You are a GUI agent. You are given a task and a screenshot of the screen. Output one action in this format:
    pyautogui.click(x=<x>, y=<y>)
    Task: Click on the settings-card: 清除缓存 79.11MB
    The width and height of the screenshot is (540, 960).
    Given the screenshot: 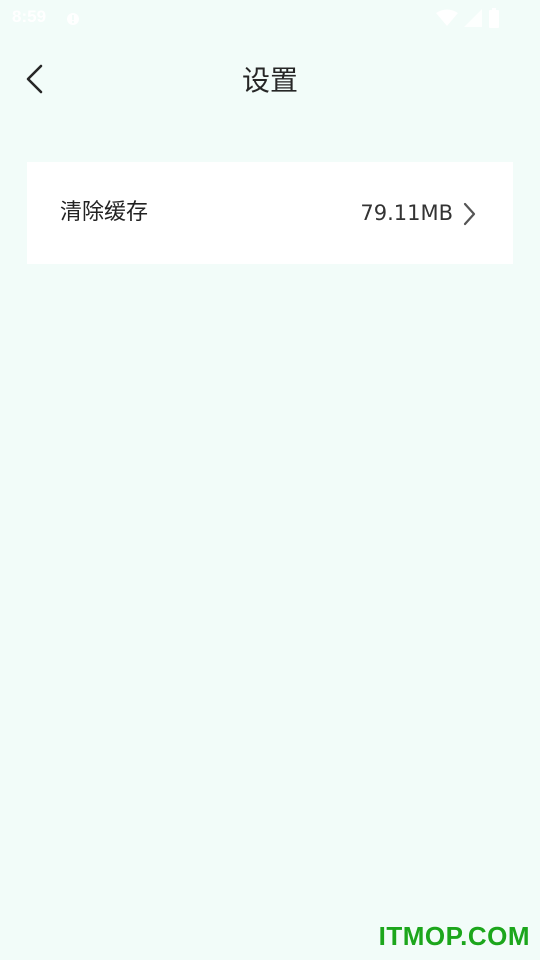 What is the action you would take?
    pyautogui.click(x=270, y=213)
    